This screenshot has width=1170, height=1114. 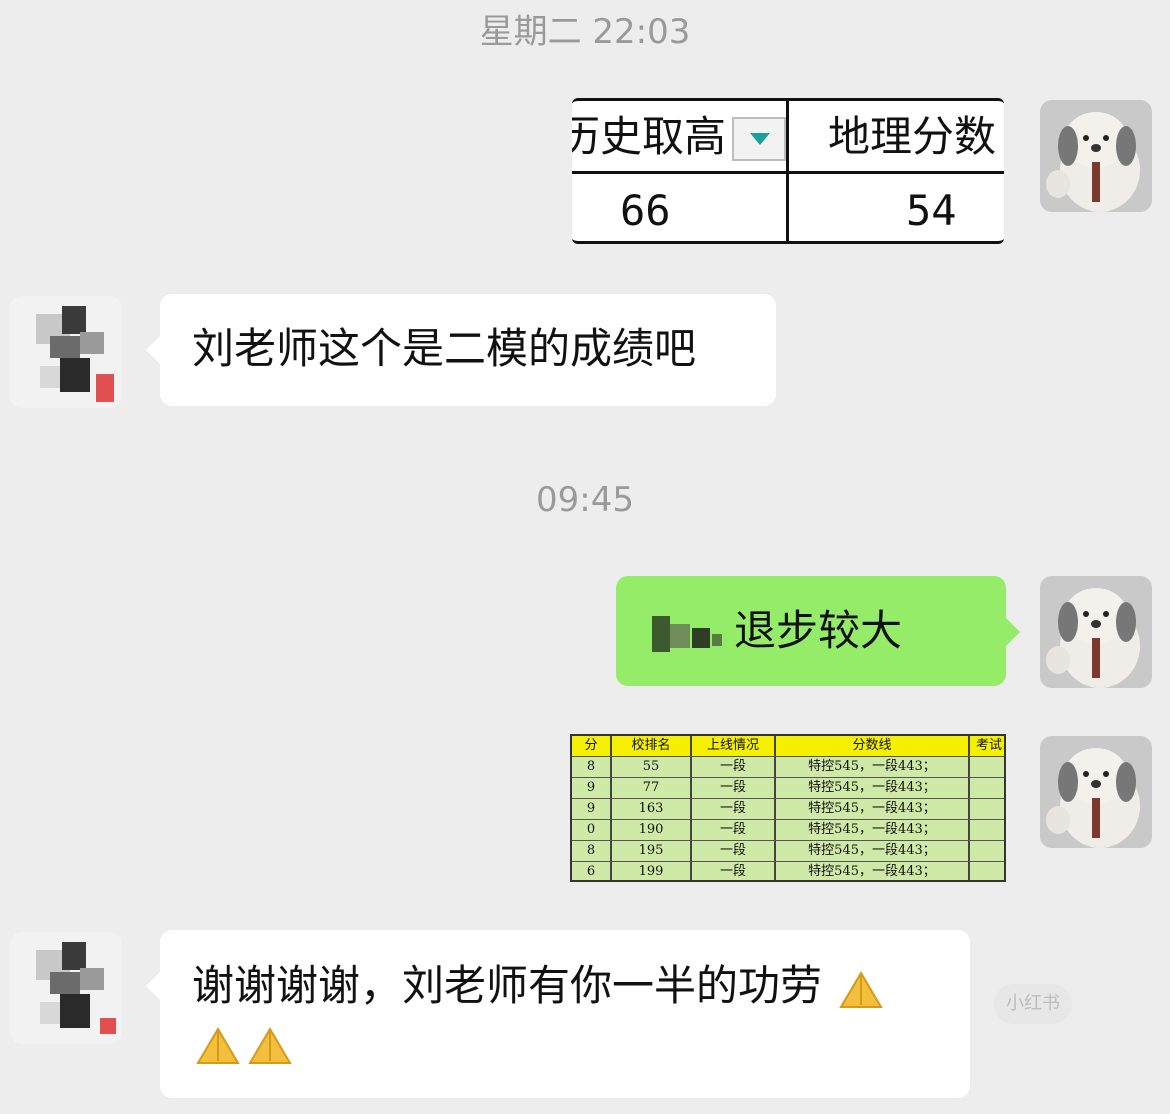 I want to click on table-row: 9 163 一段 特控545，一段443；, so click(x=788, y=809).